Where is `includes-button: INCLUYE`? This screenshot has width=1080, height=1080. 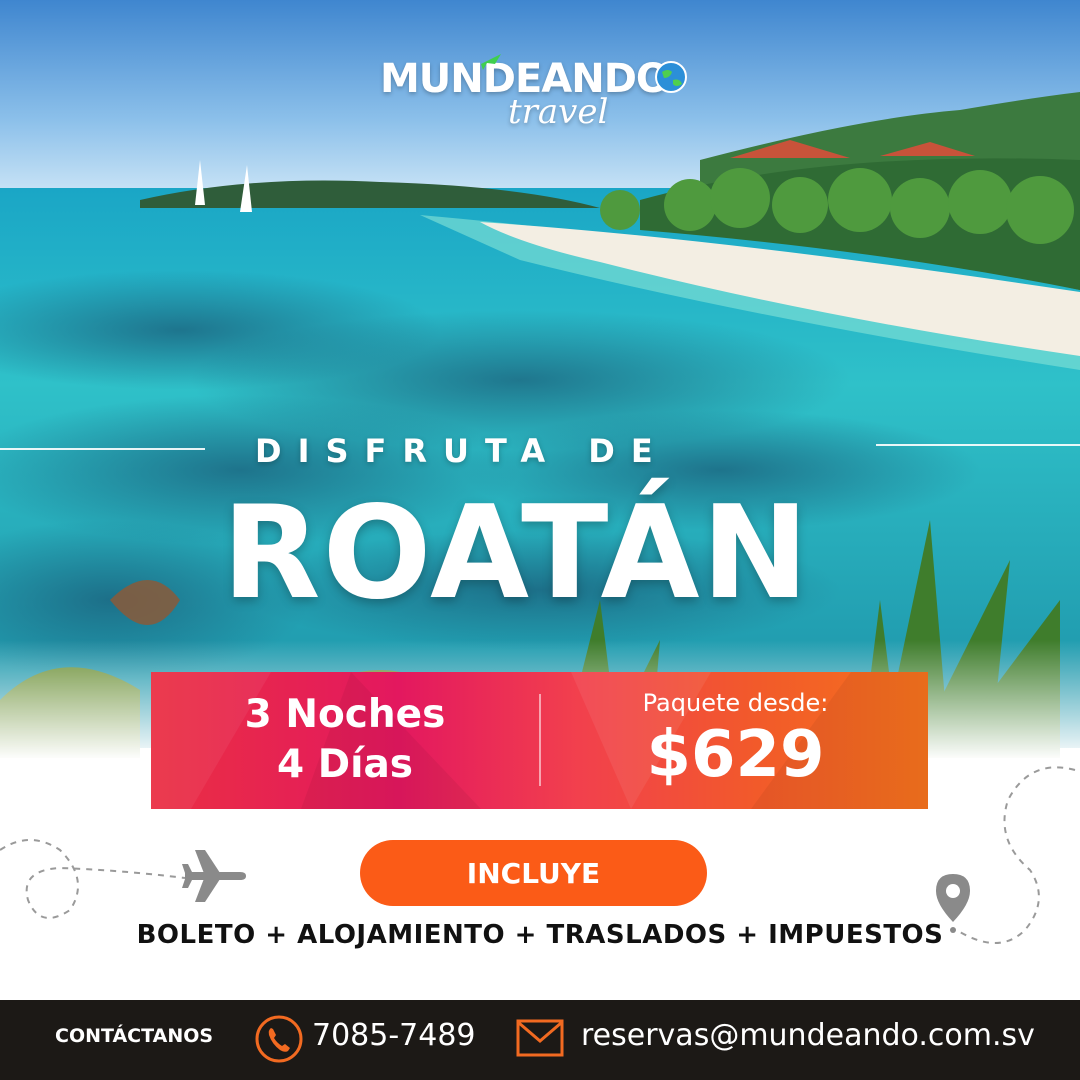
includes-button: INCLUYE is located at coordinates (533, 873).